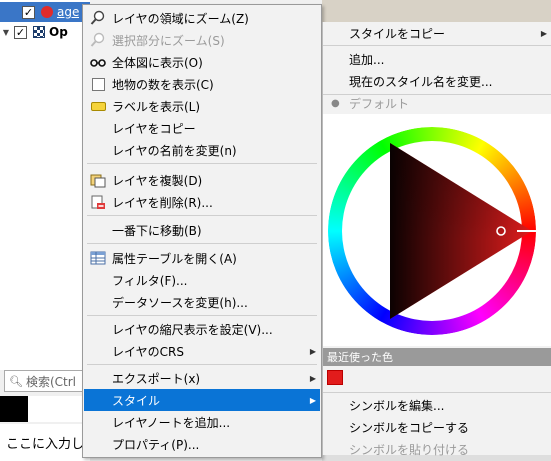 The image size is (551, 461). I want to click on point-symbol-icon, so click(47, 12).